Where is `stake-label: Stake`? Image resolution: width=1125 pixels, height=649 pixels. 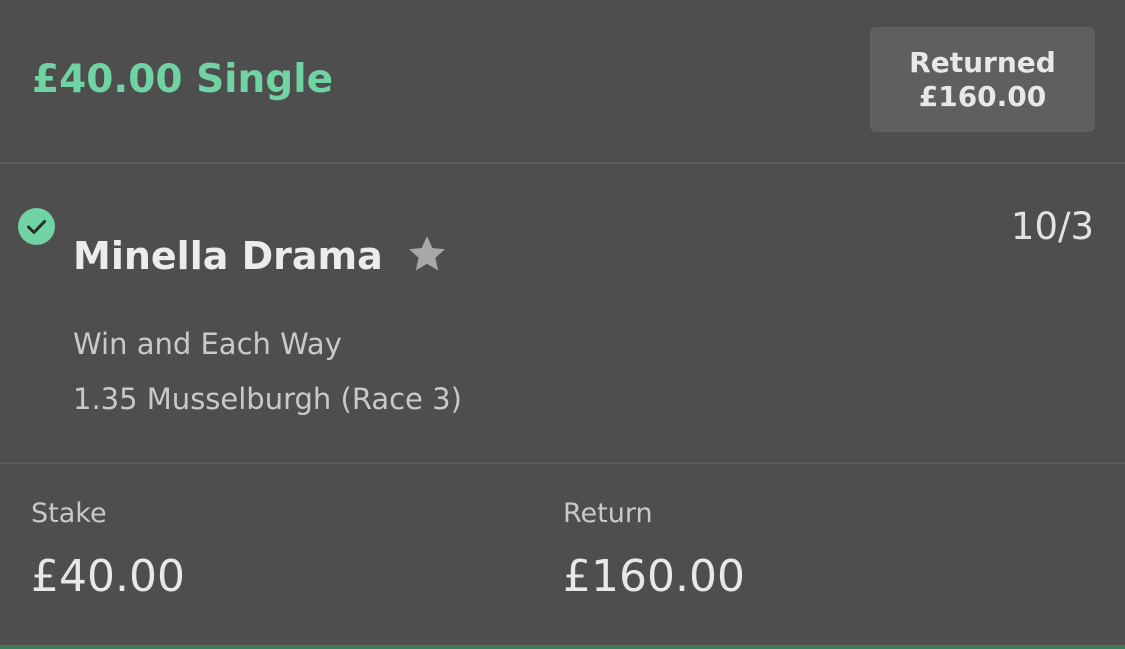 stake-label: Stake is located at coordinates (69, 513).